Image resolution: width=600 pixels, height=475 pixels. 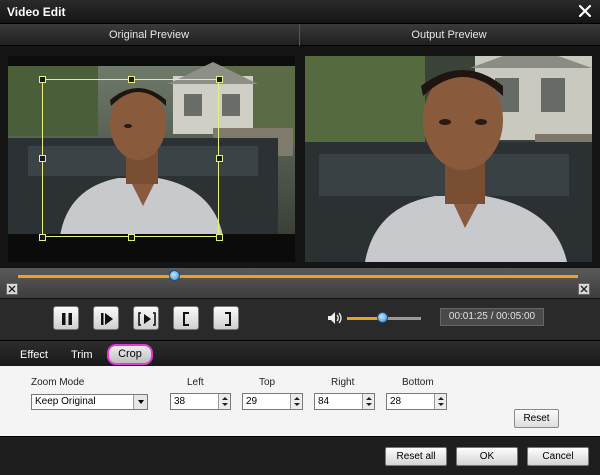 I want to click on top-value: 29, so click(x=252, y=401).